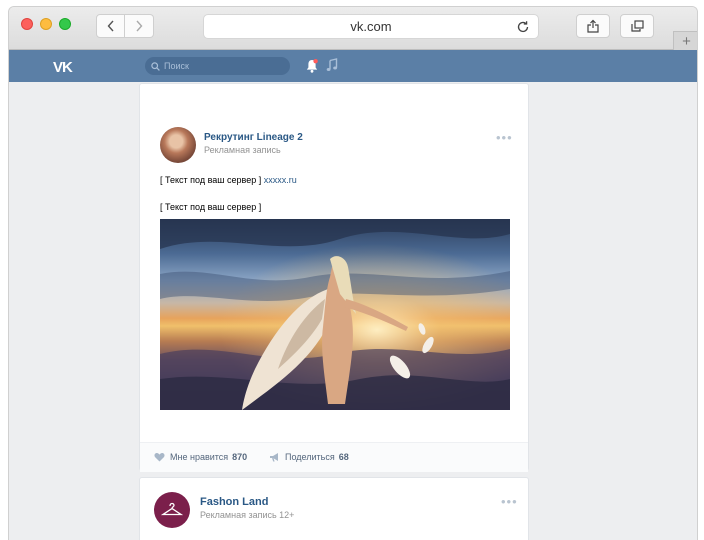 Image resolution: width=704 pixels, height=540 pixels. What do you see at coordinates (353, 66) in the screenshot?
I see `vk-header: VK` at bounding box center [353, 66].